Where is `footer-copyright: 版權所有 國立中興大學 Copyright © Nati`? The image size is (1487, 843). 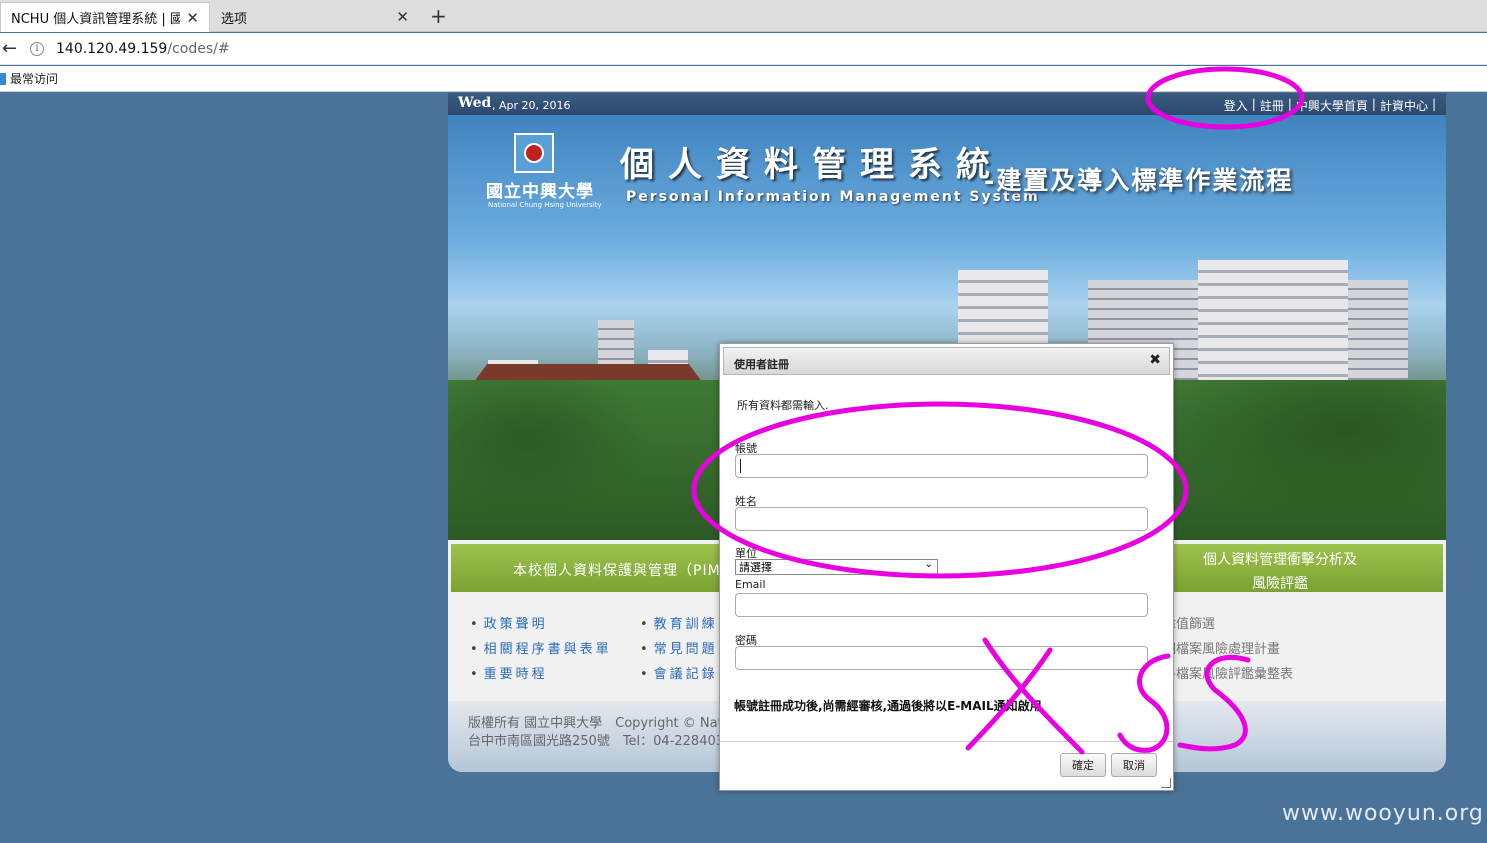 footer-copyright: 版權所有 國立中興大學 Copyright © Nati is located at coordinates (597, 723).